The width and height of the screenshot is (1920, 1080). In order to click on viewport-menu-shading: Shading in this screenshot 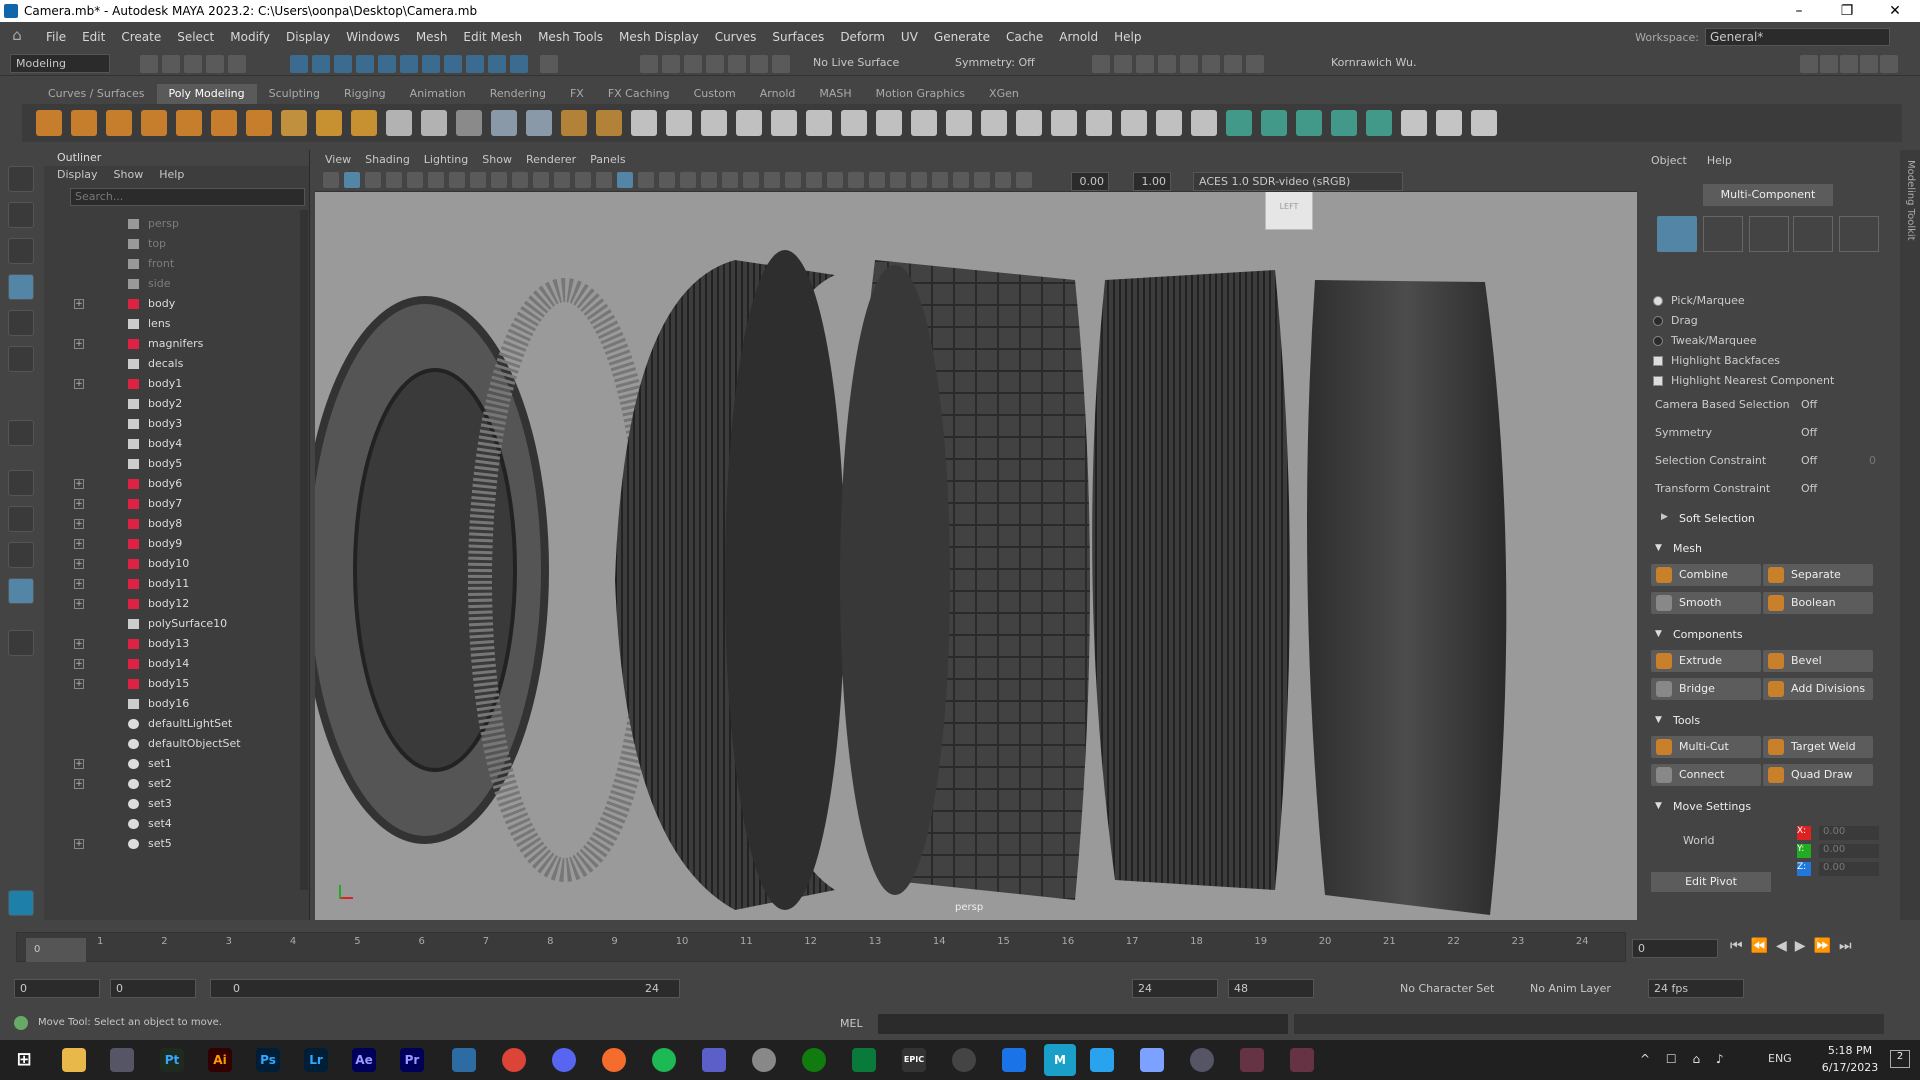, I will do `click(387, 160)`.